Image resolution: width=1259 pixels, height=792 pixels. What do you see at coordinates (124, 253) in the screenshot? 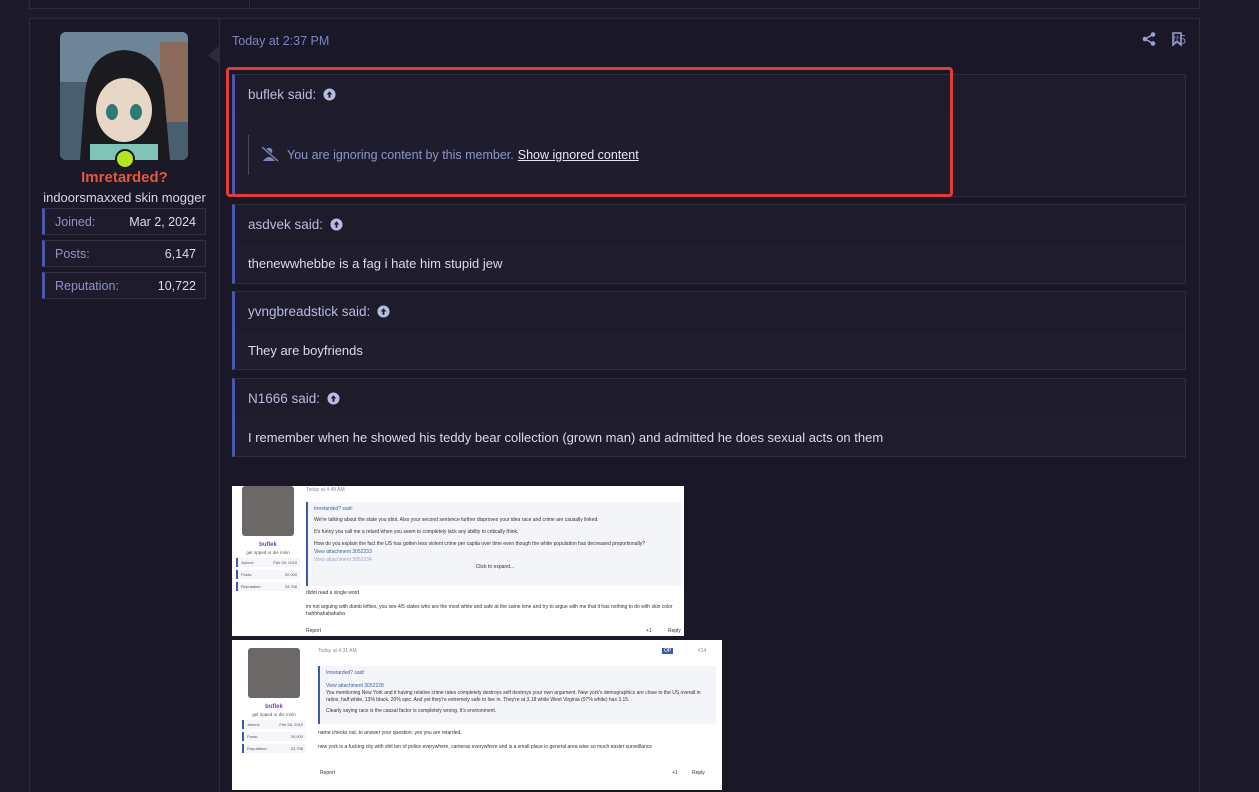
I see `stat-posts: Posts: 6,147` at bounding box center [124, 253].